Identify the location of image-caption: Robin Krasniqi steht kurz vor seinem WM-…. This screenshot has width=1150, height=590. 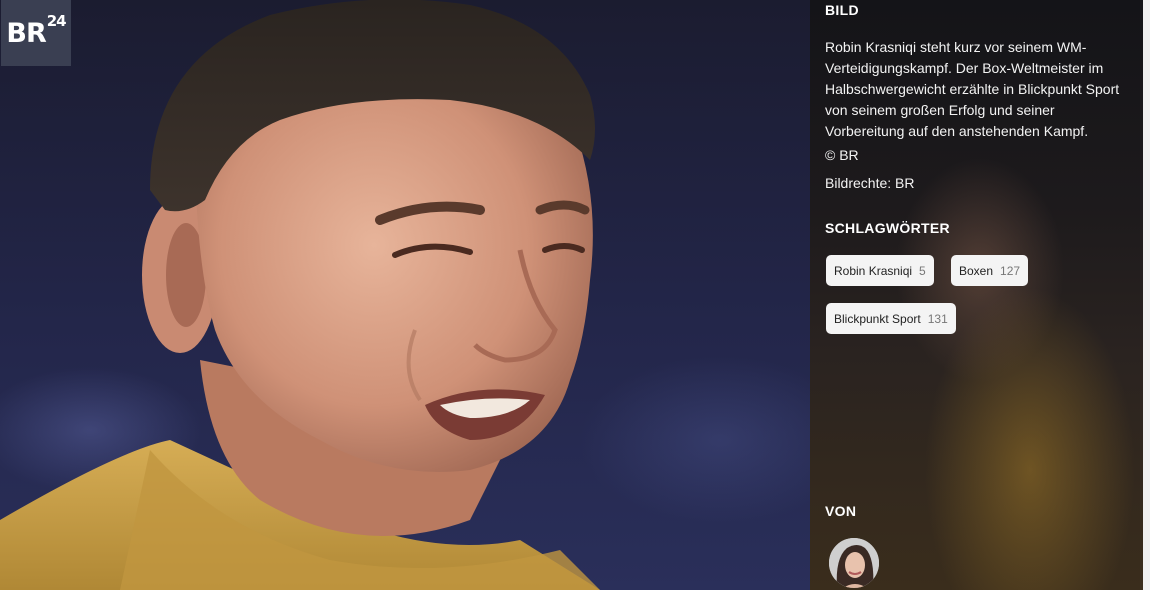
(972, 89).